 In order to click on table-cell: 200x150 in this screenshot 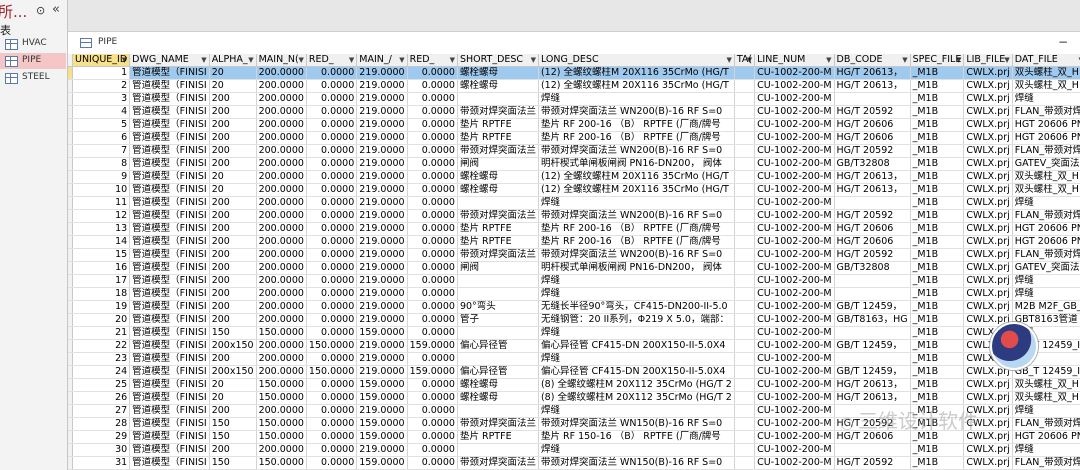, I will do `click(233, 372)`.